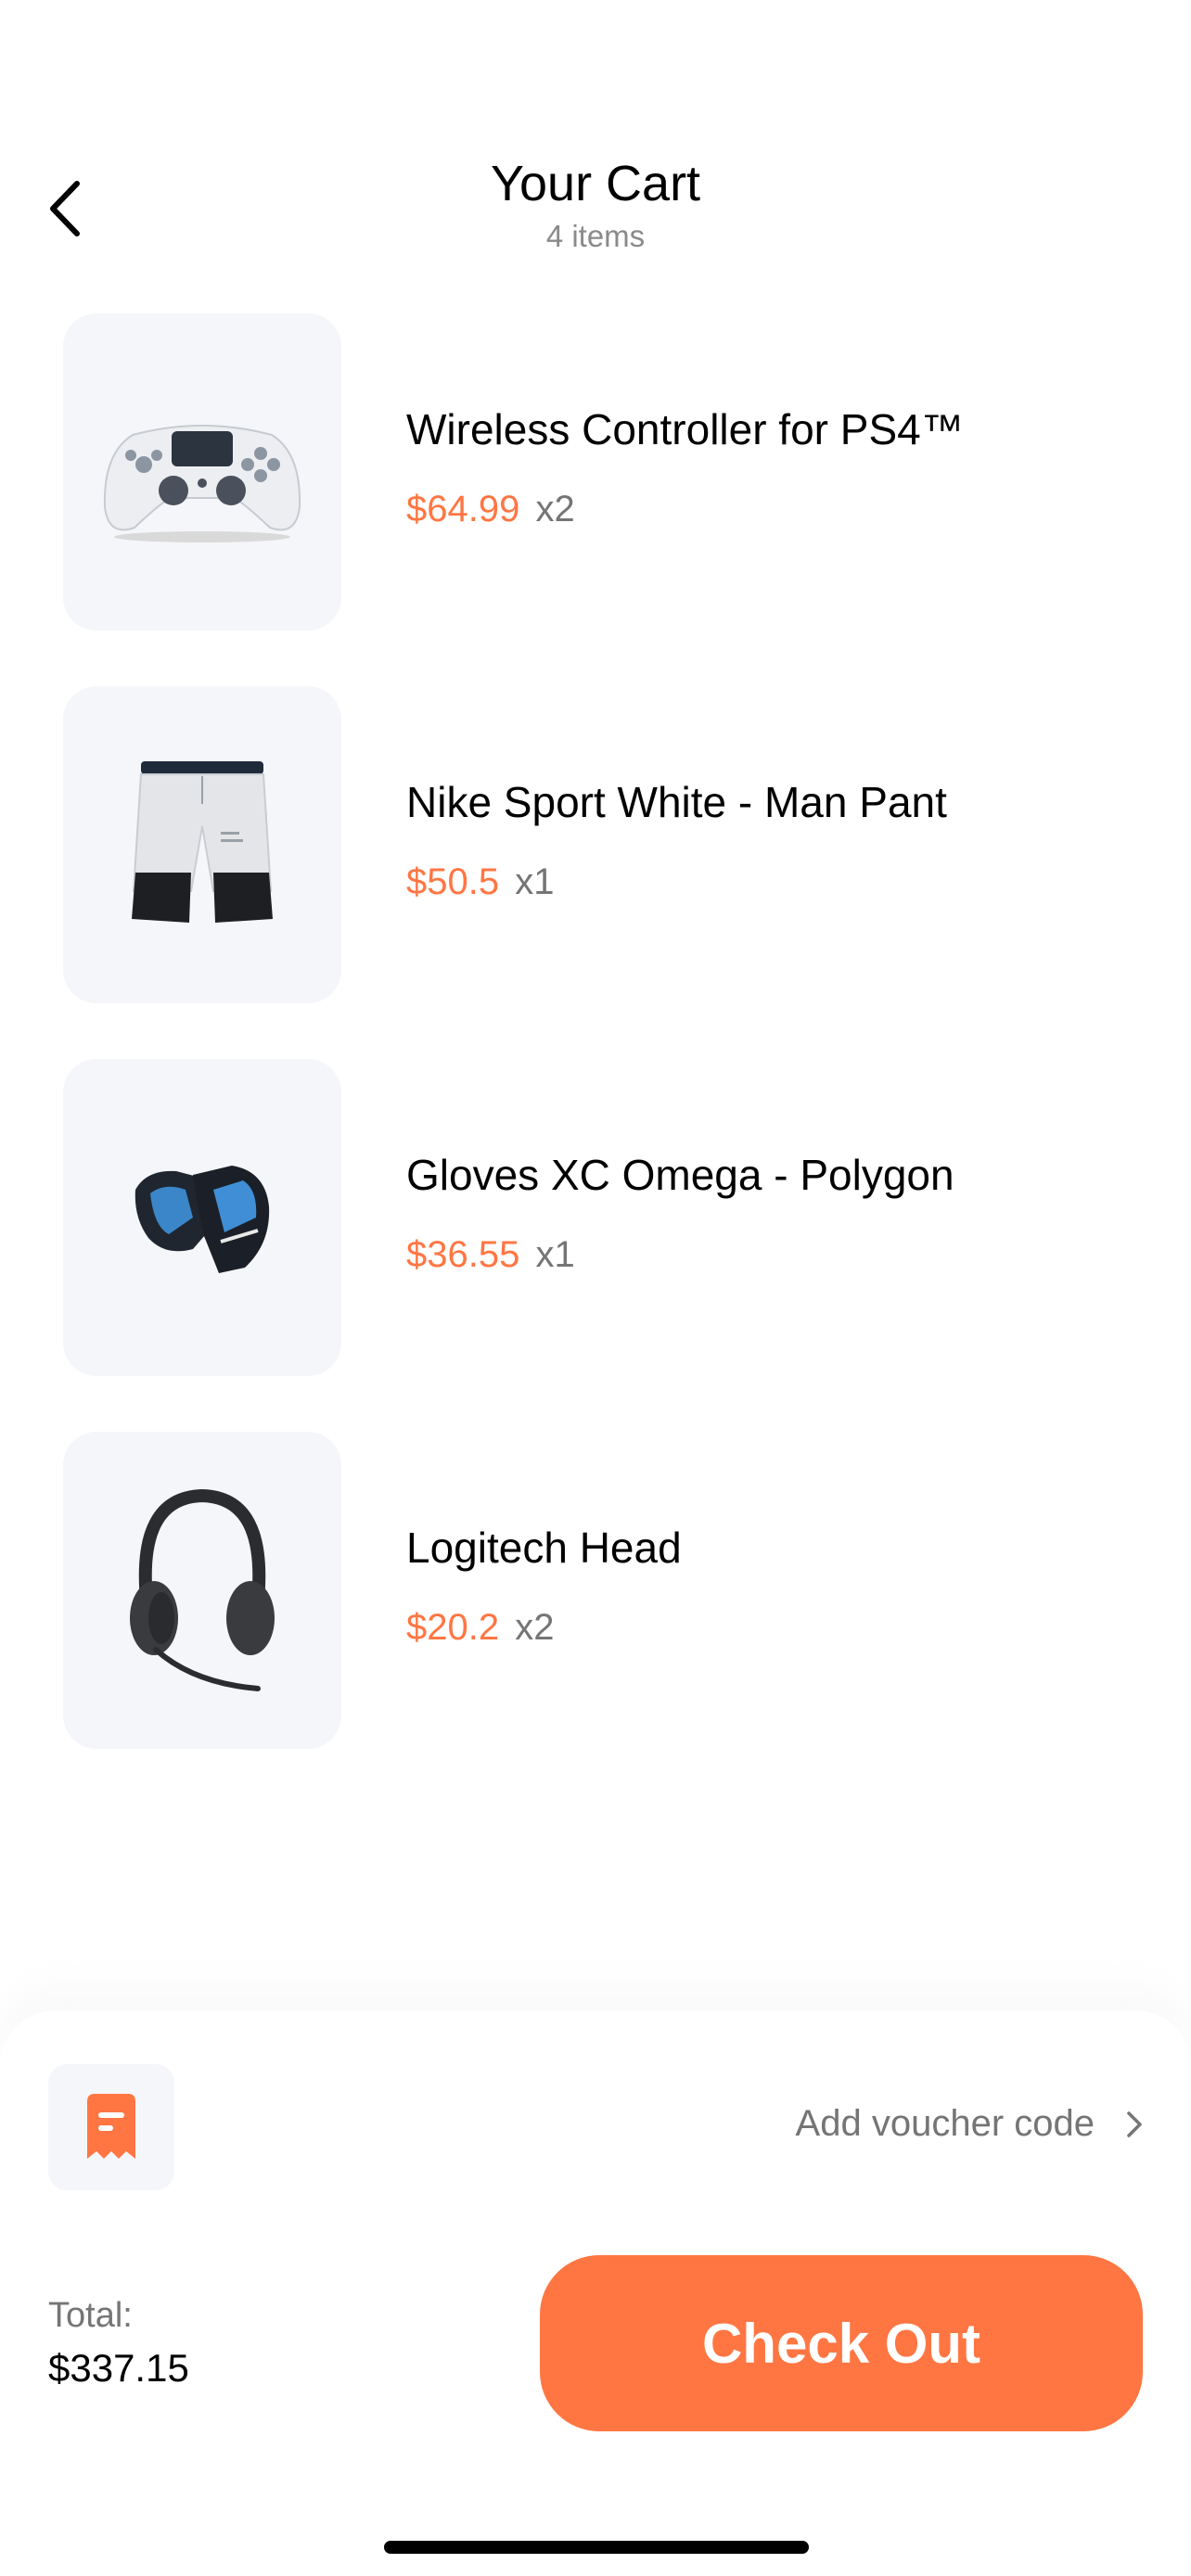  I want to click on gloves-icon, so click(202, 1219).